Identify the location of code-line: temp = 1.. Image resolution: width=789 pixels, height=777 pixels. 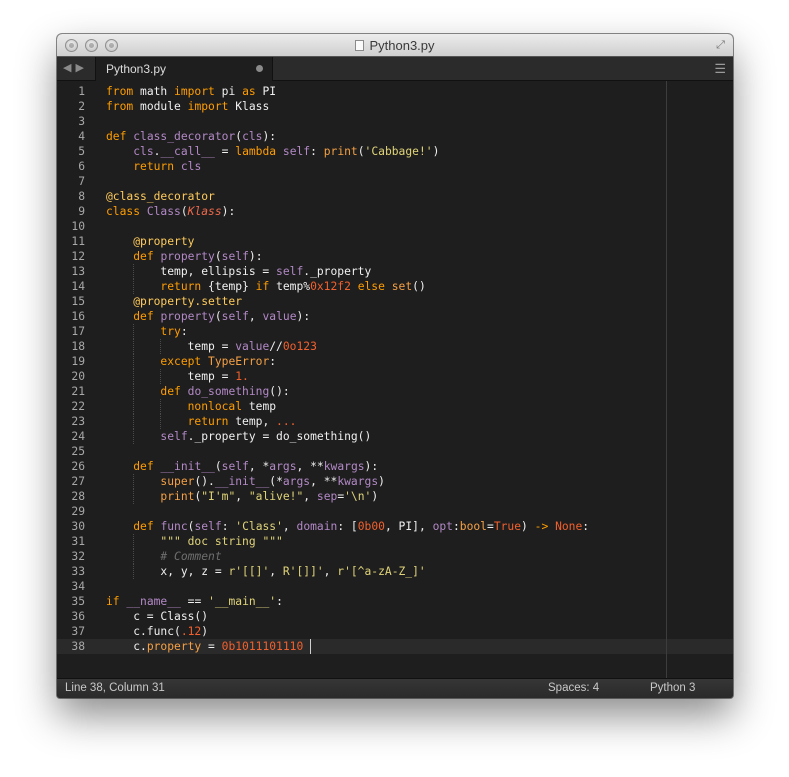
(177, 376).